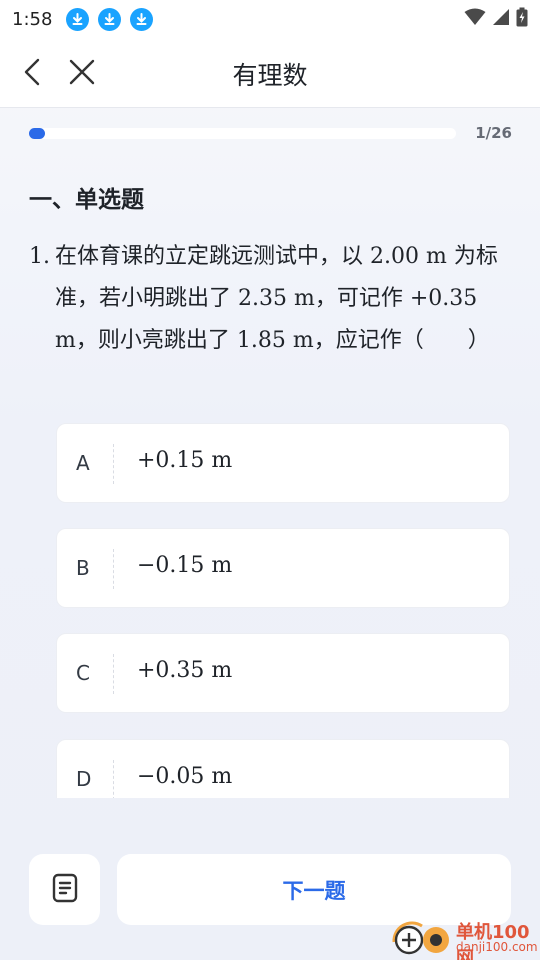 Image resolution: width=540 pixels, height=960 pixels. What do you see at coordinates (83, 673) in the screenshot?
I see `option-letter: C` at bounding box center [83, 673].